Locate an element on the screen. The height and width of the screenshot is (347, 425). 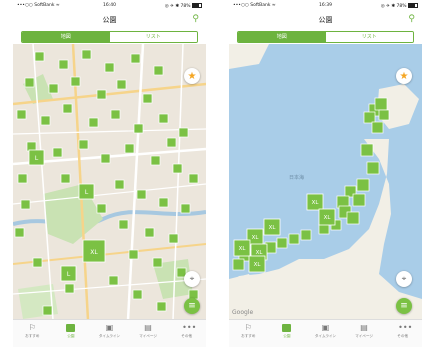
google-logo: Google is located at coordinates (243, 312).